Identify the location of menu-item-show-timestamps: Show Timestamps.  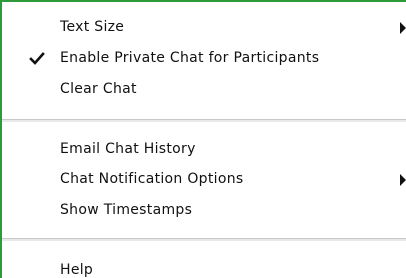
(204, 211).